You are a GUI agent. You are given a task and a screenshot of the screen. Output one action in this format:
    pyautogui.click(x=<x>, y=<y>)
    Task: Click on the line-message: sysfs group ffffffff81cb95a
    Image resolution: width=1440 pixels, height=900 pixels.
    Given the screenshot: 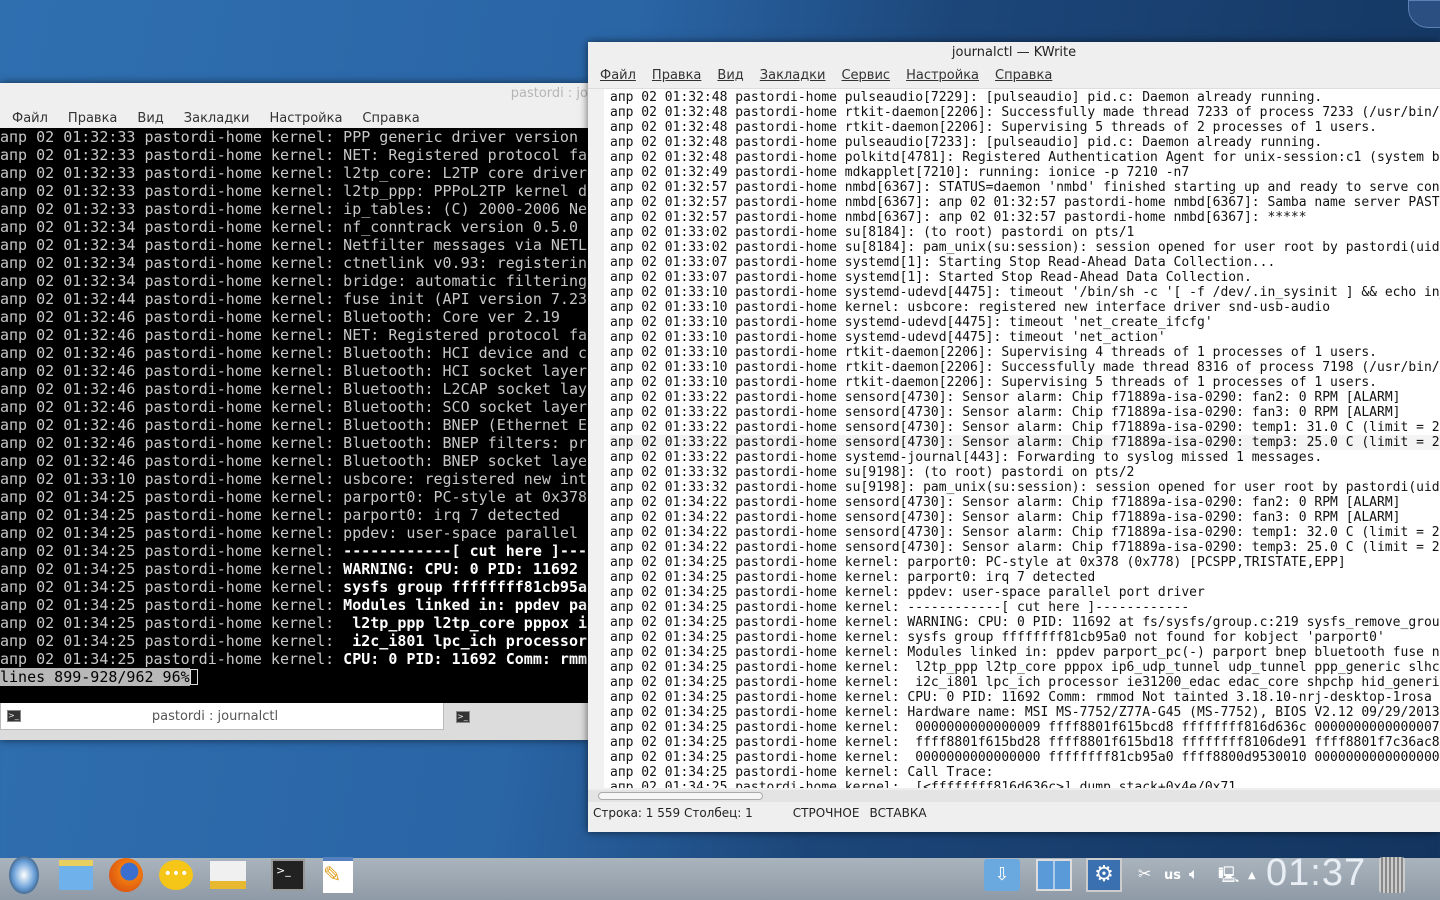 What is the action you would take?
    pyautogui.click(x=465, y=587)
    